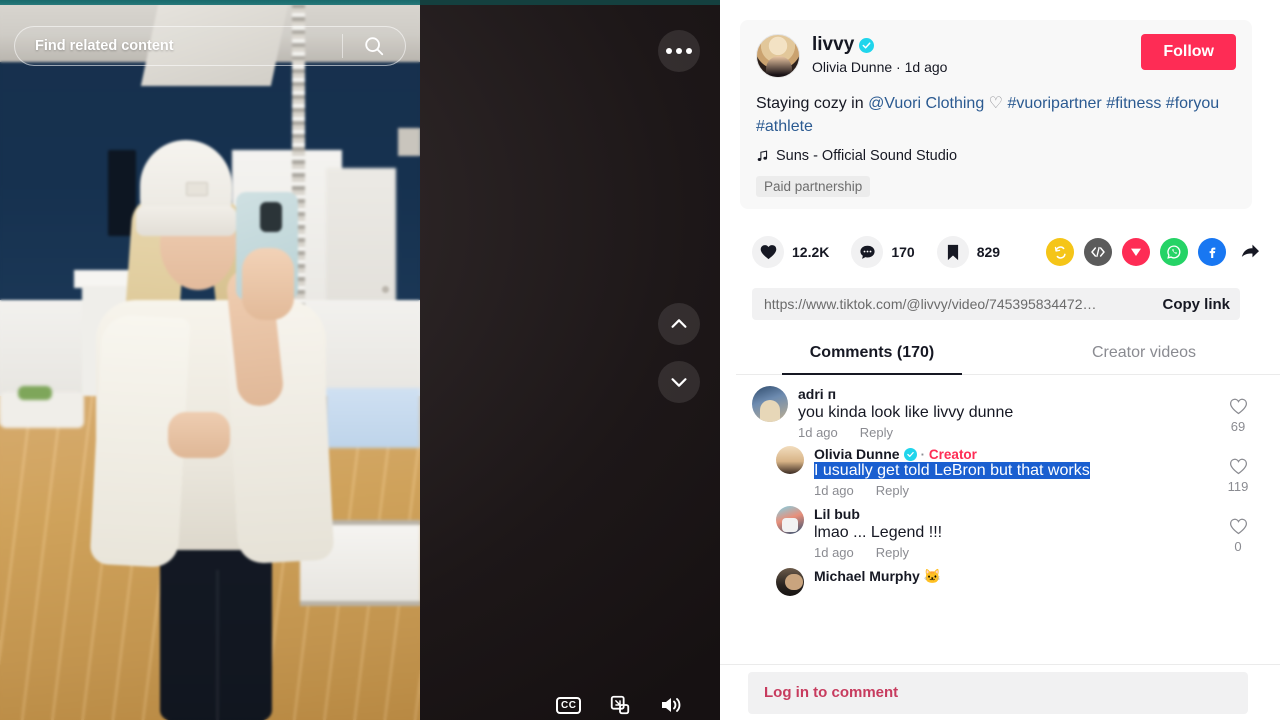  What do you see at coordinates (1136, 252) in the screenshot?
I see `telegram-icon` at bounding box center [1136, 252].